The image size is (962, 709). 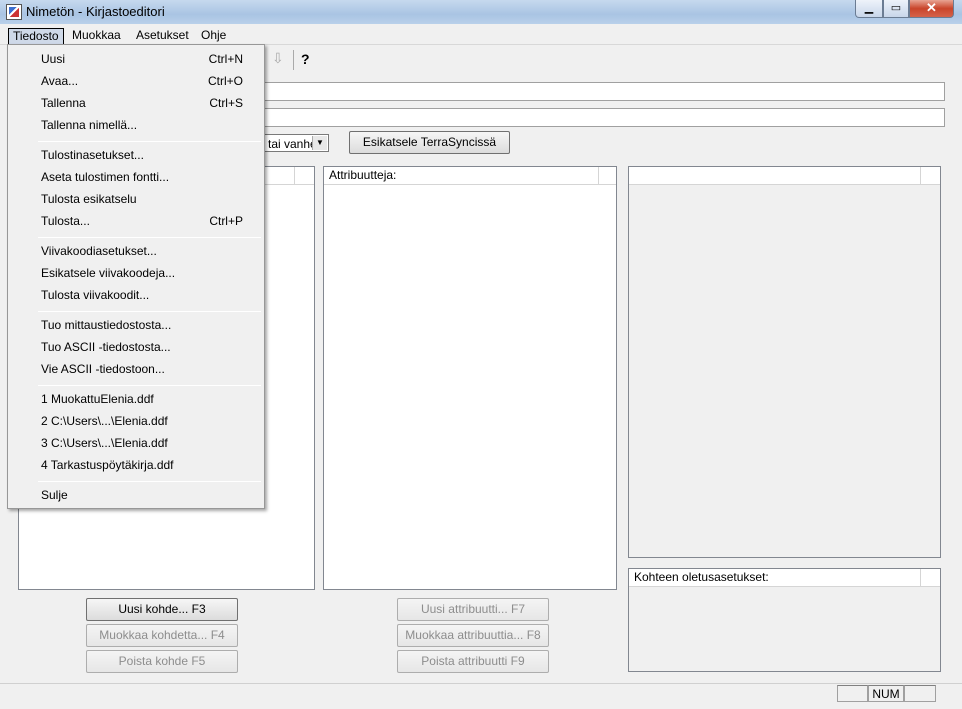 I want to click on status-num: NUM, so click(x=886, y=693).